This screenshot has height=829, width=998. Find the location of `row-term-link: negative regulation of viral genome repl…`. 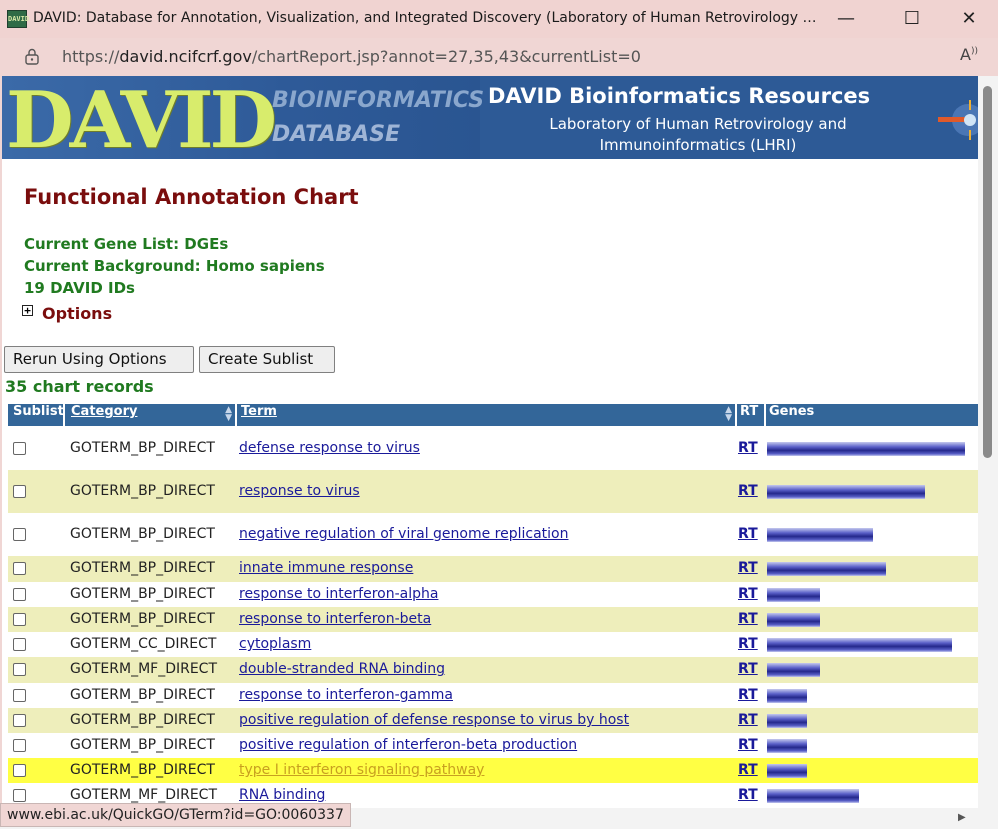

row-term-link: negative regulation of viral genome repl… is located at coordinates (404, 534).